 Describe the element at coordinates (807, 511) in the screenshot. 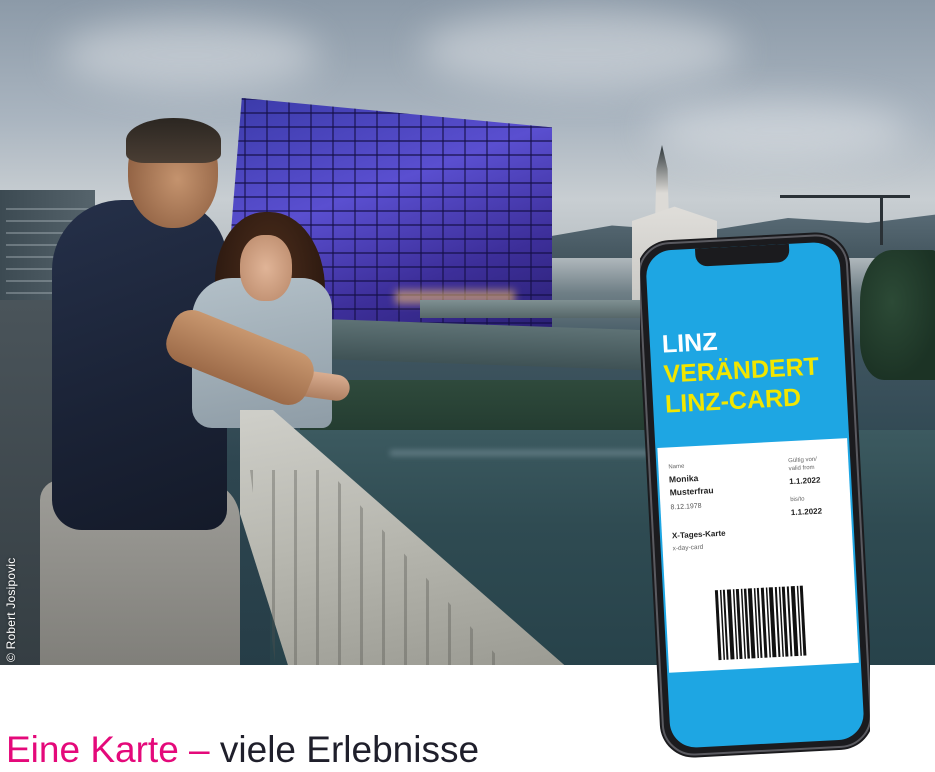

I see `valid-to-date: 1.1.2022` at that location.